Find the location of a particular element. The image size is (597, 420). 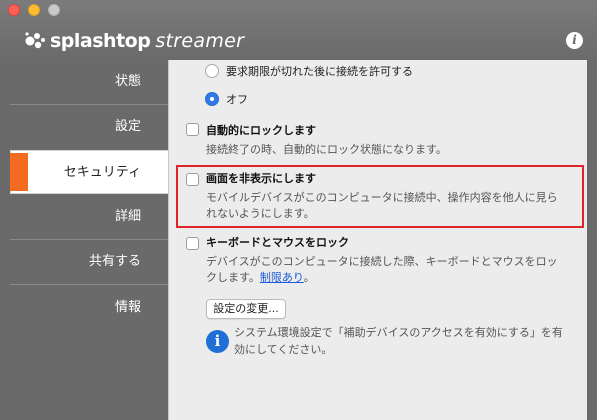

minimize-window-button is located at coordinates (34, 10).